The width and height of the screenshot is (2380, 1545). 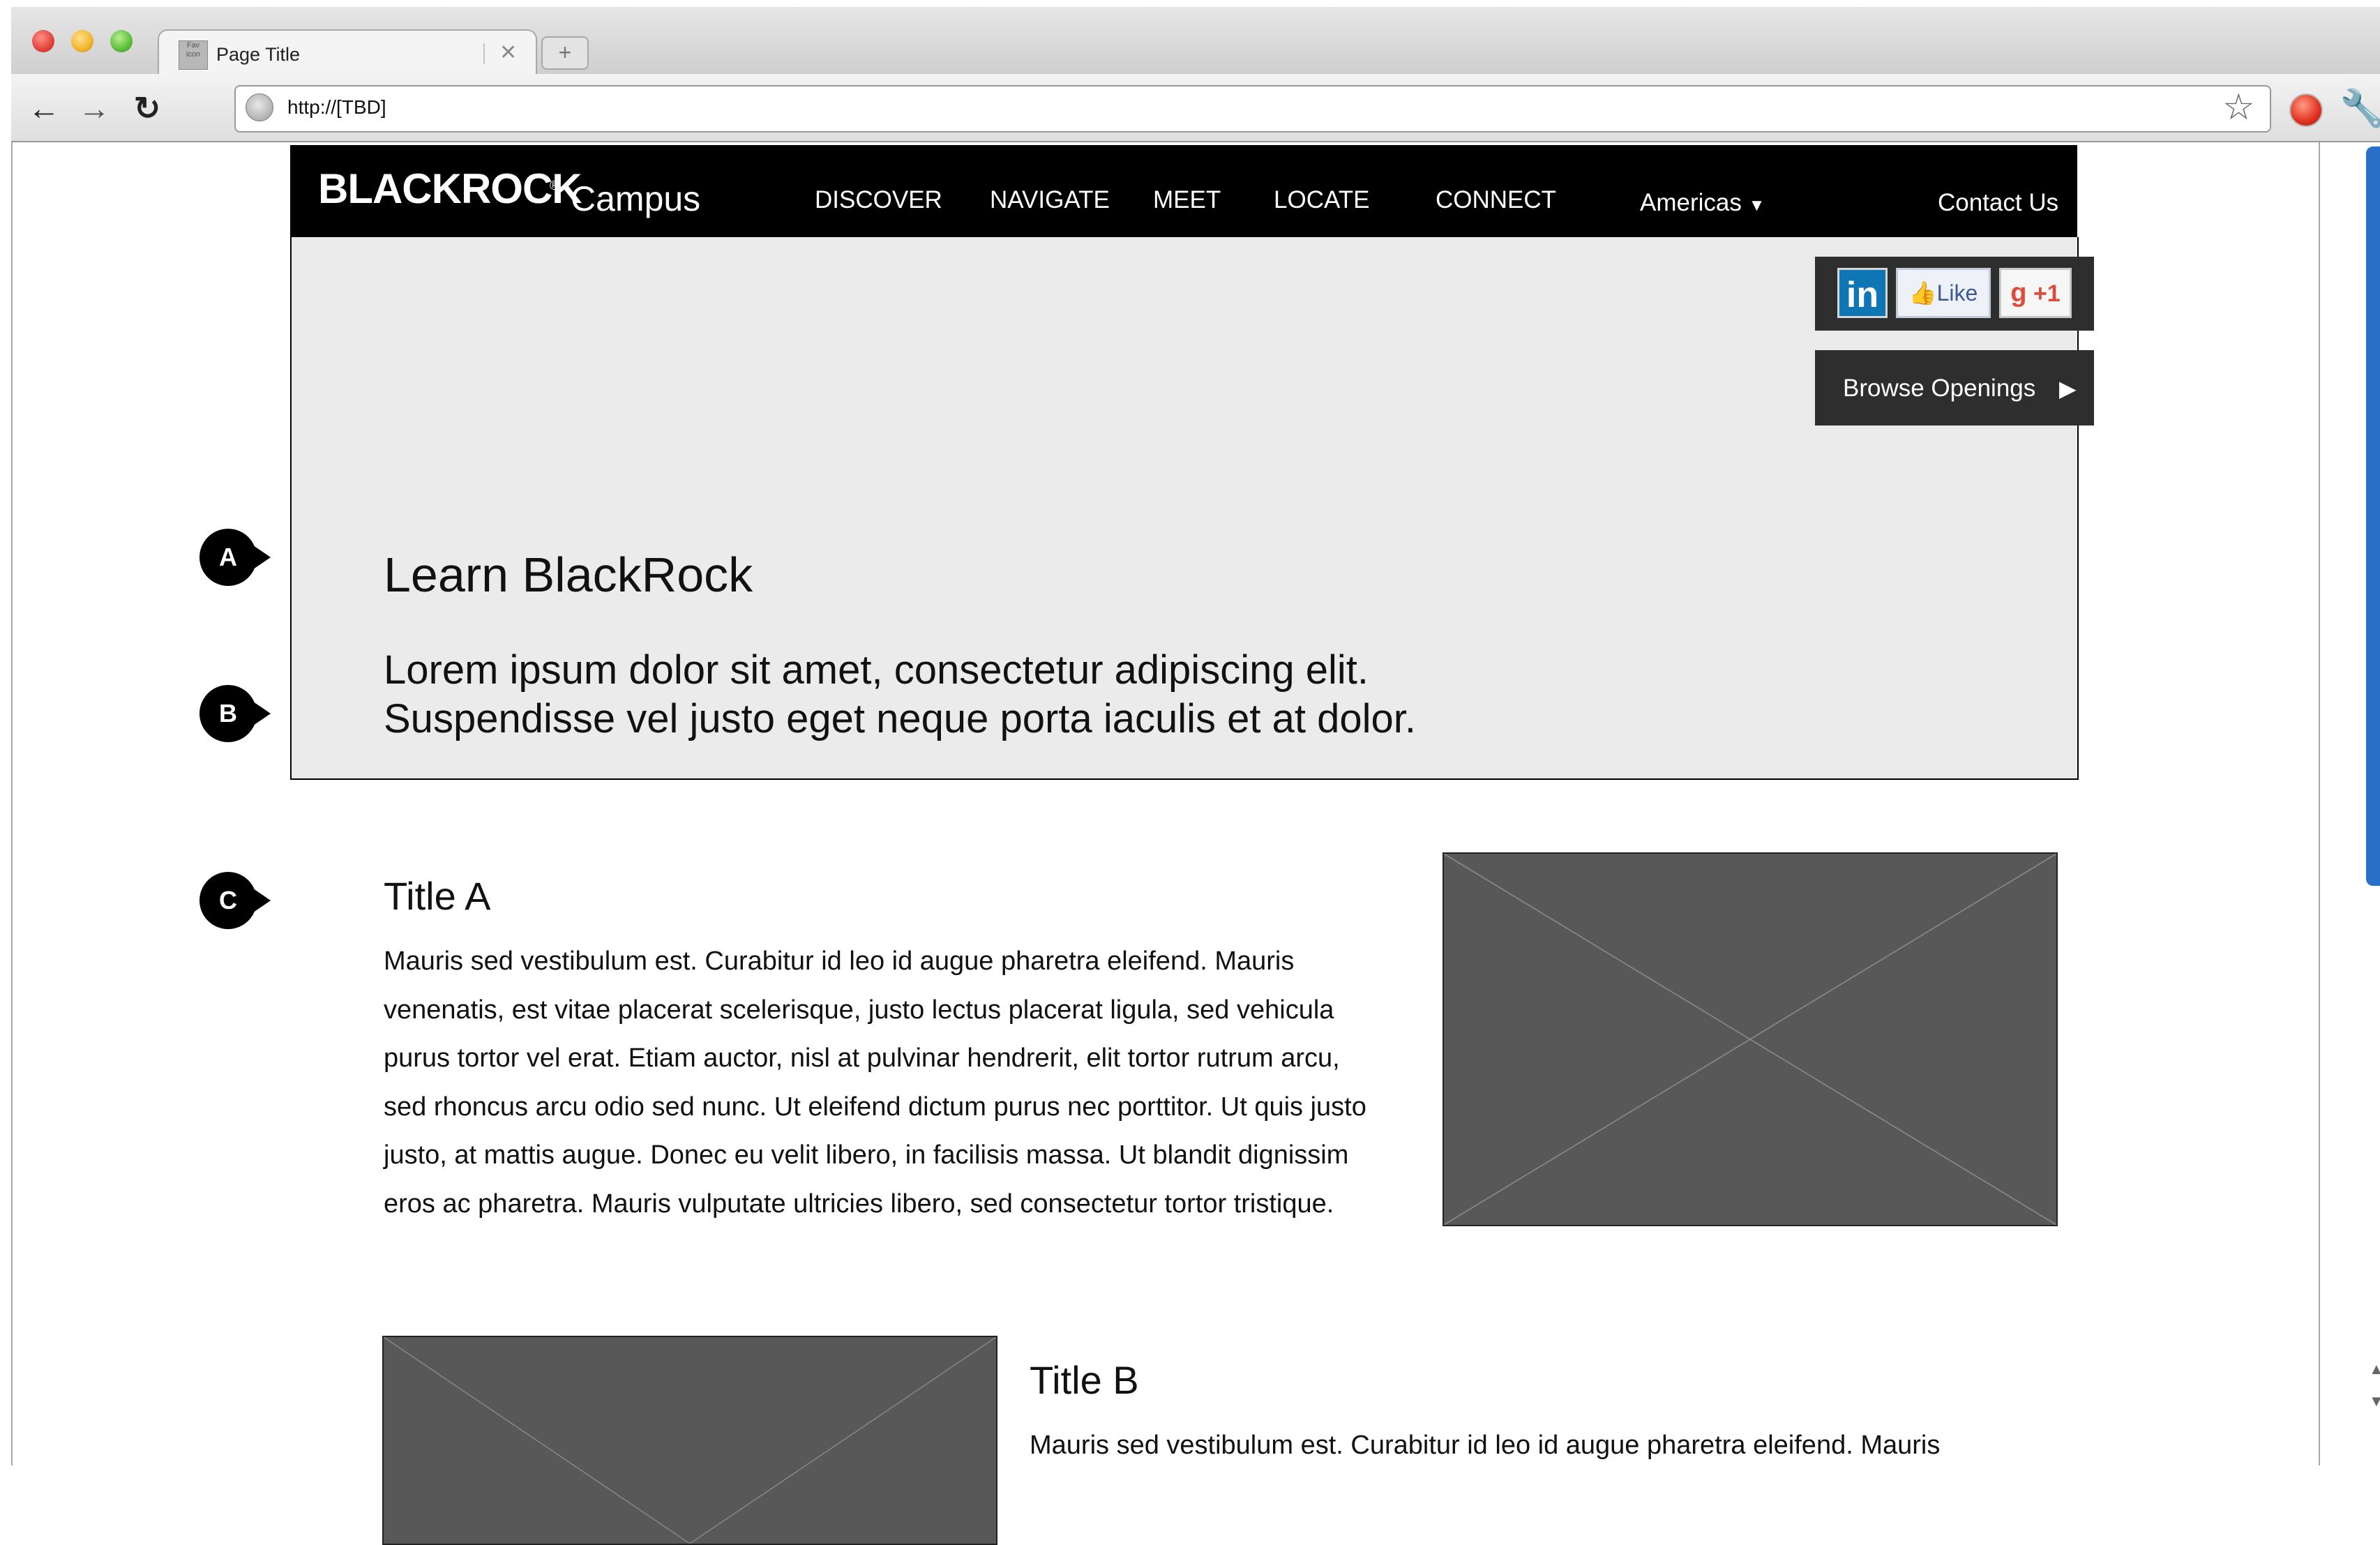 What do you see at coordinates (228, 900) in the screenshot?
I see `marker-label: C` at bounding box center [228, 900].